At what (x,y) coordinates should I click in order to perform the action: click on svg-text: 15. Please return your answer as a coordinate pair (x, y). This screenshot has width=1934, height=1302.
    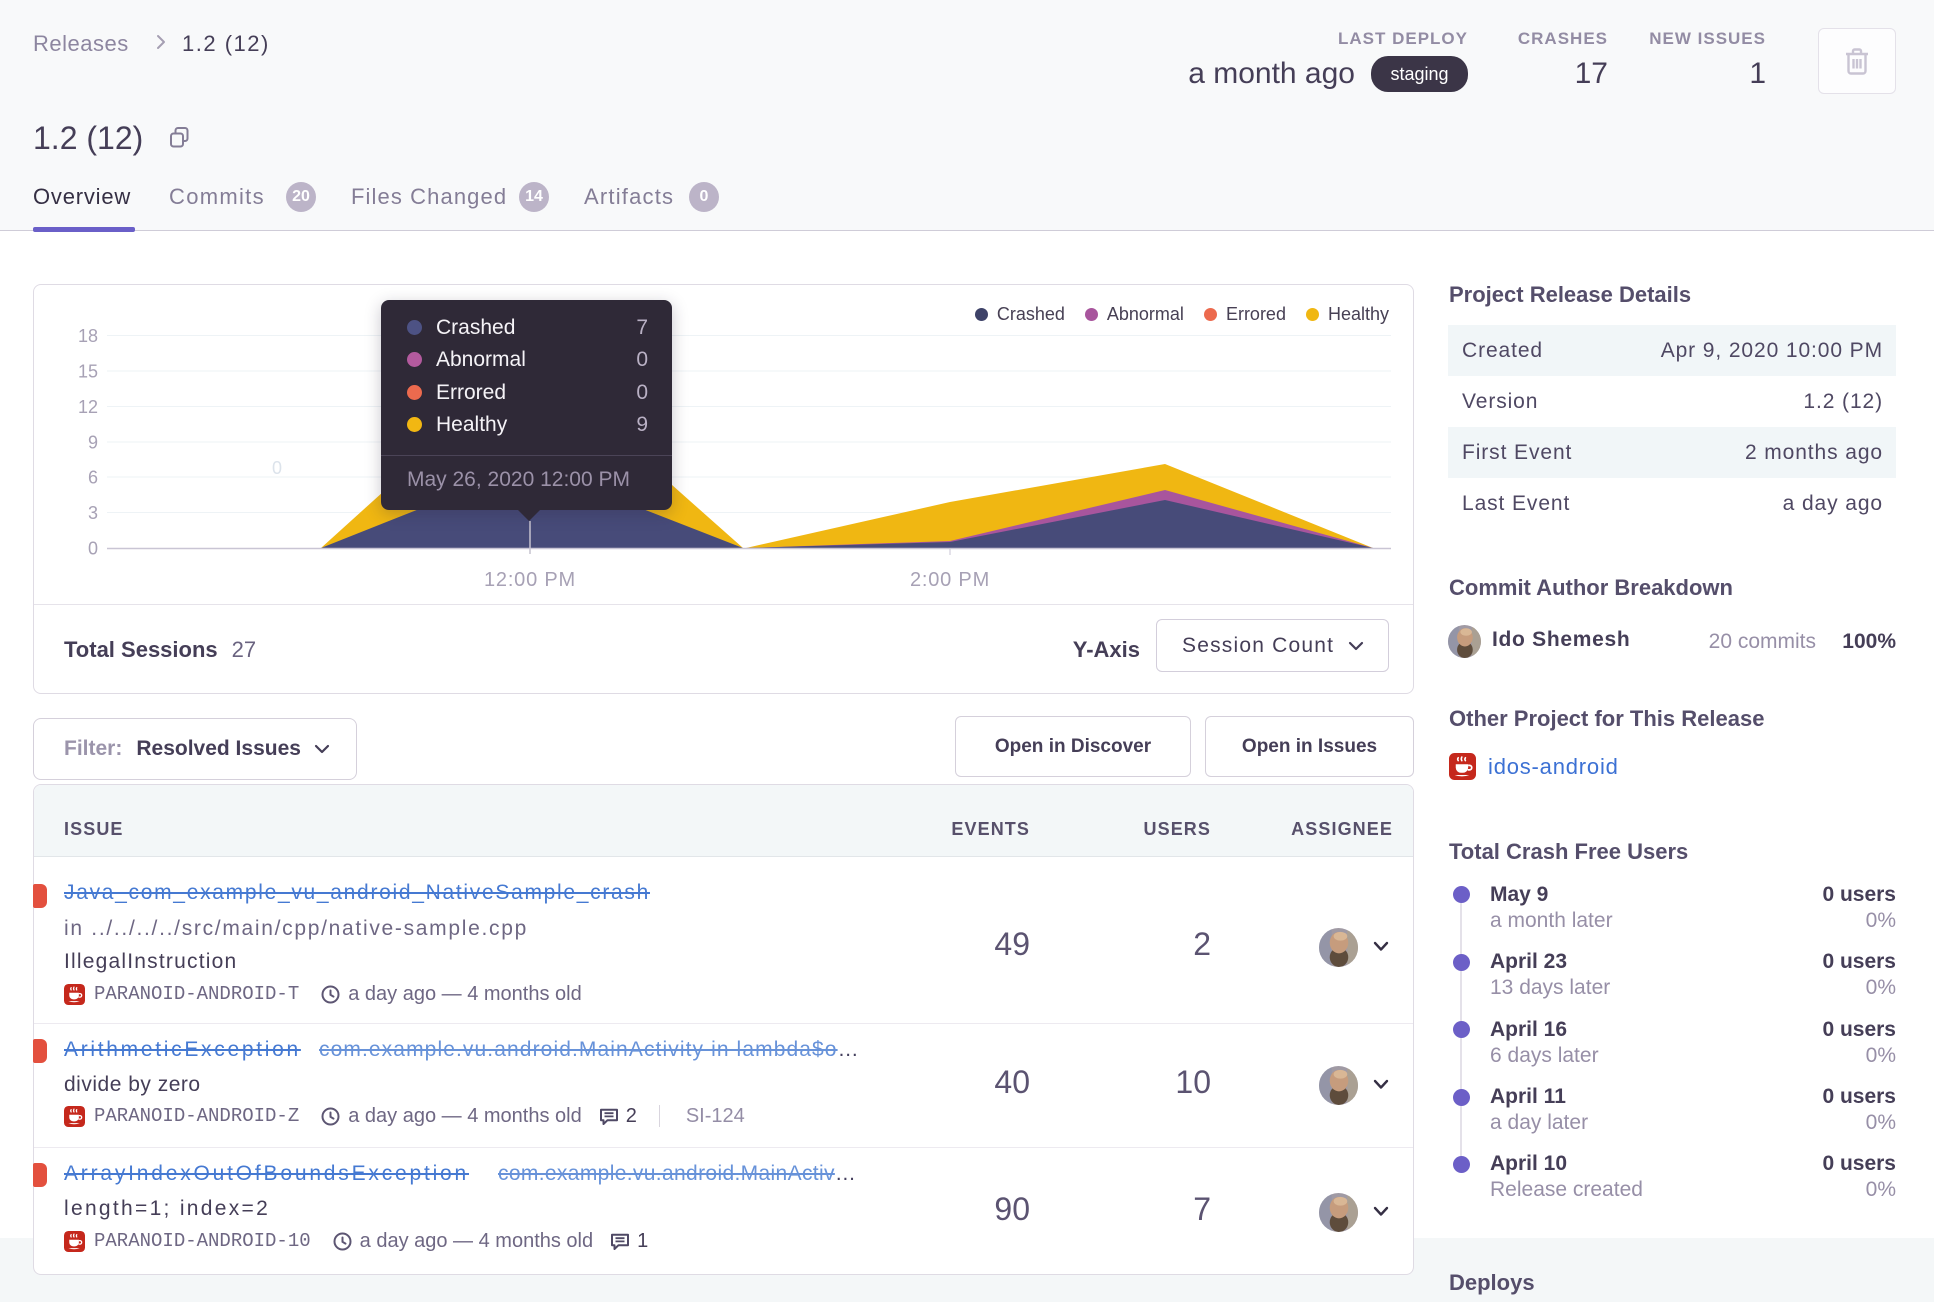
    Looking at the image, I should click on (88, 372).